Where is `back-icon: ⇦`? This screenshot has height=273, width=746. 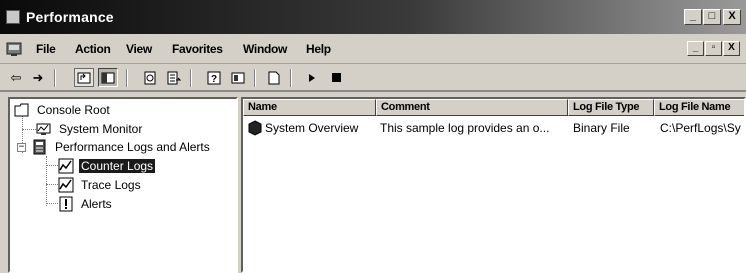
back-icon: ⇦ is located at coordinates (16, 77).